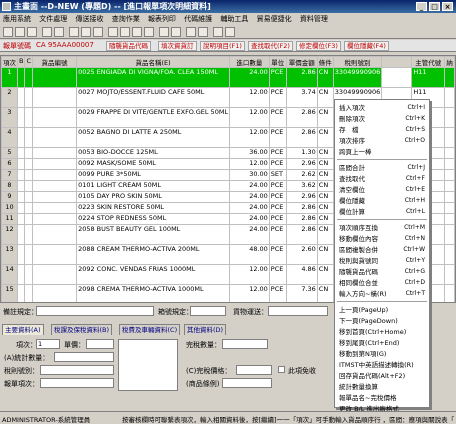 The image size is (456, 424). I want to click on save-icon, so click(32, 32).